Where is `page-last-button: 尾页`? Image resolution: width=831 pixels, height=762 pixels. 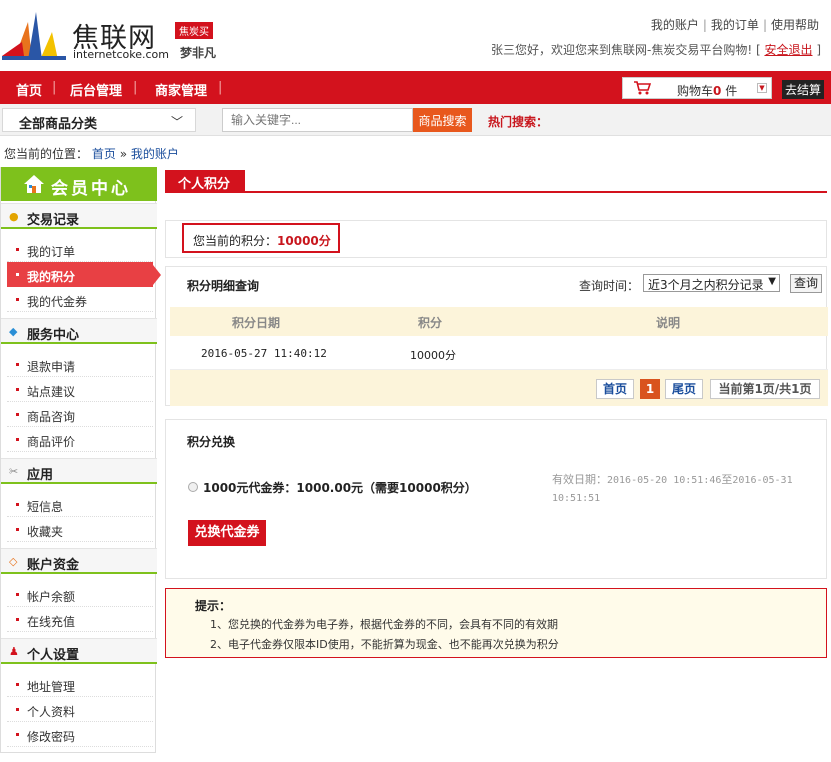
page-last-button: 尾页 is located at coordinates (684, 389).